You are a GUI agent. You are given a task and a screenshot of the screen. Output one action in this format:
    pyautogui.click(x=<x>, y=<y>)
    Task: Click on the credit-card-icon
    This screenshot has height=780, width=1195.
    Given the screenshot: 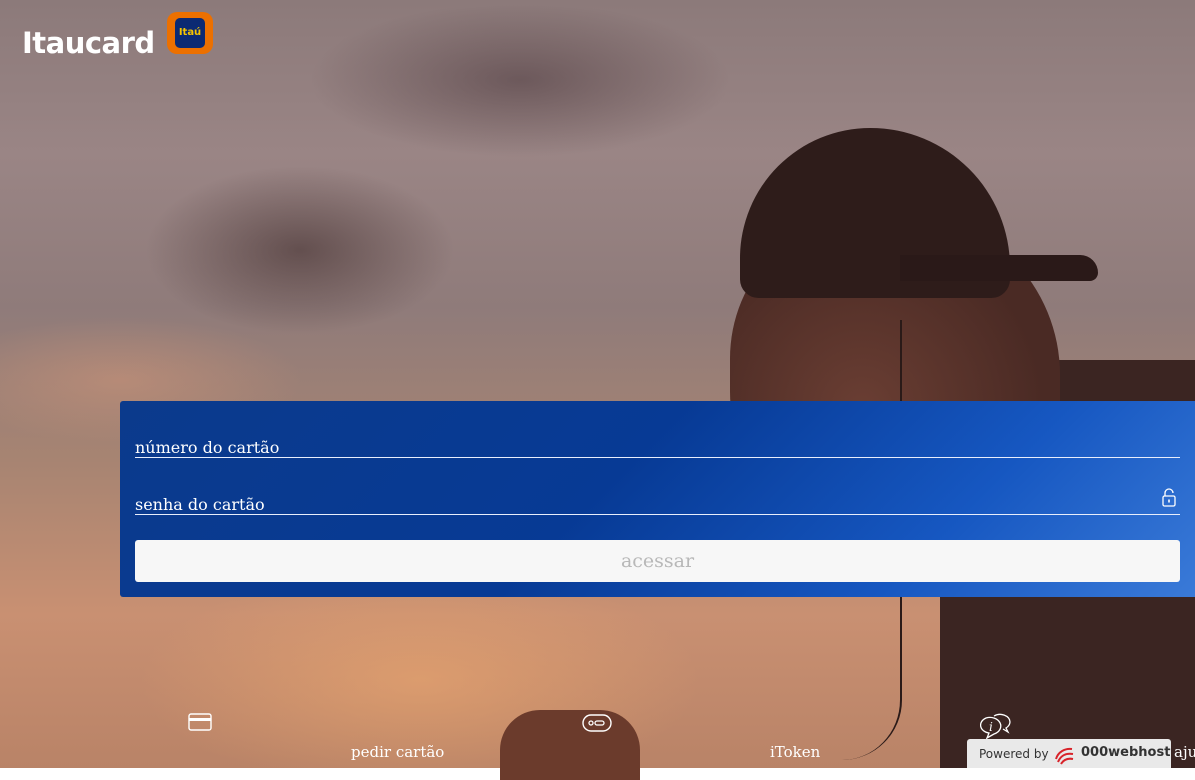 What is the action you would take?
    pyautogui.click(x=200, y=724)
    